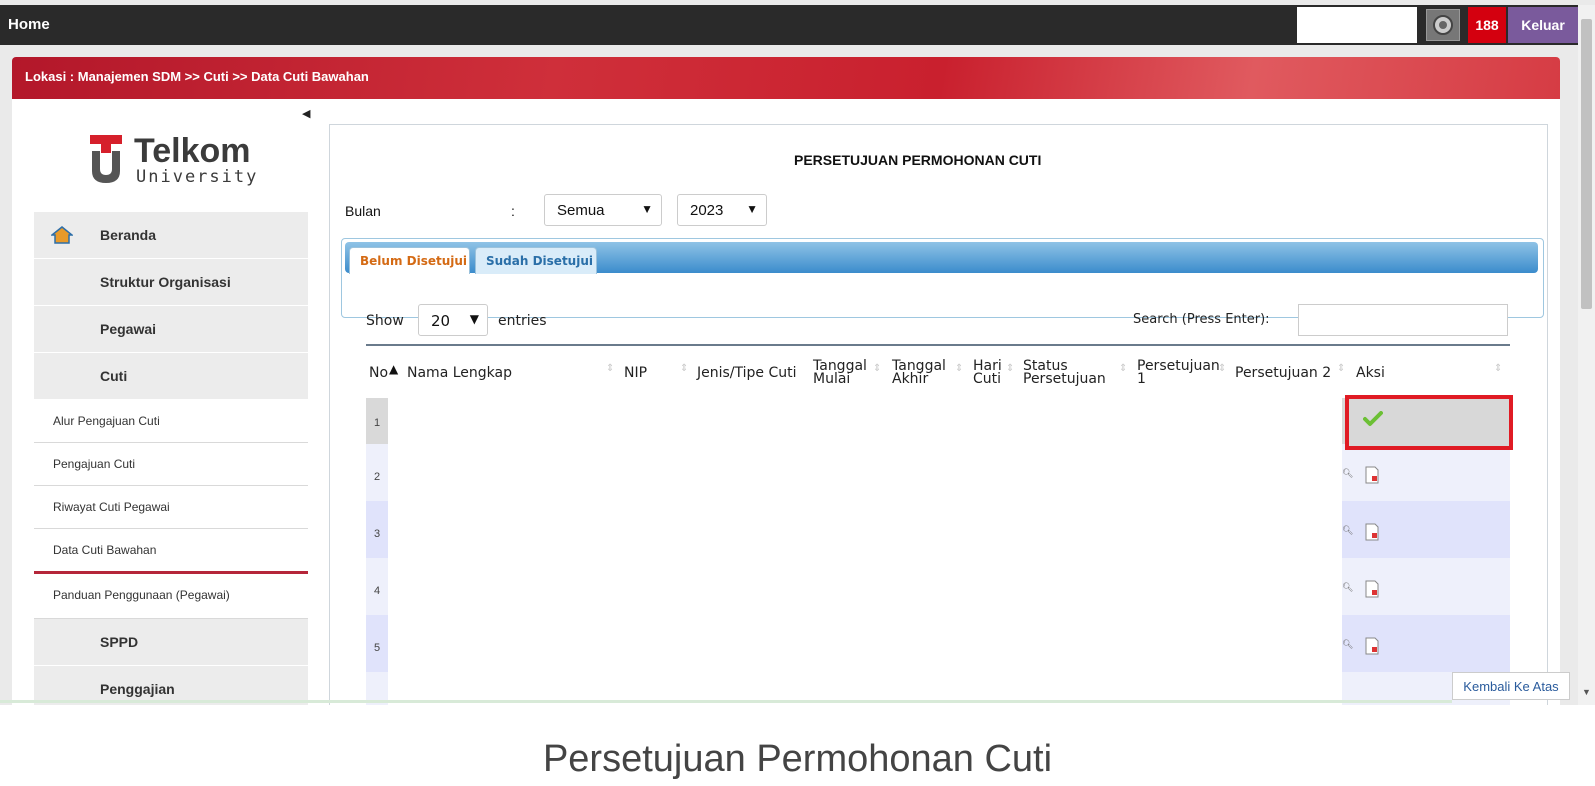 The width and height of the screenshot is (1595, 786). What do you see at coordinates (106, 159) in the screenshot?
I see `logo-mark-icon` at bounding box center [106, 159].